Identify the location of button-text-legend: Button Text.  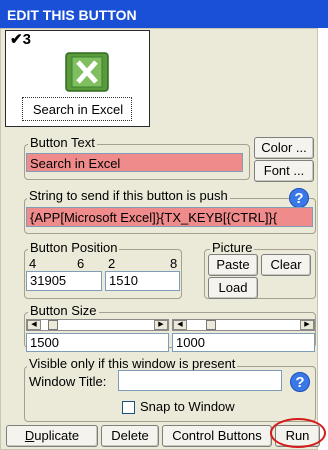
(62, 142).